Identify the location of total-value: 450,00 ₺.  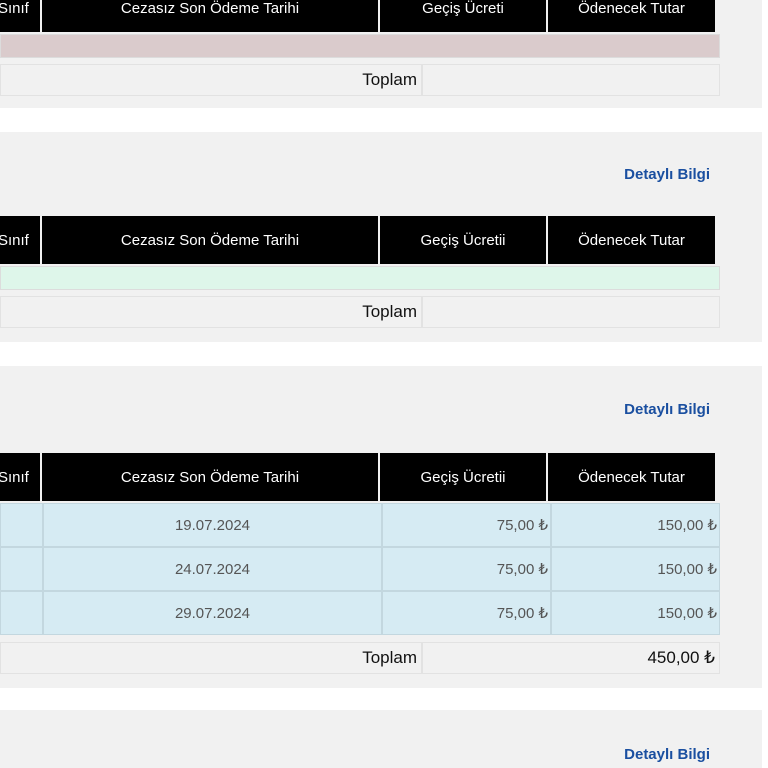
(571, 658).